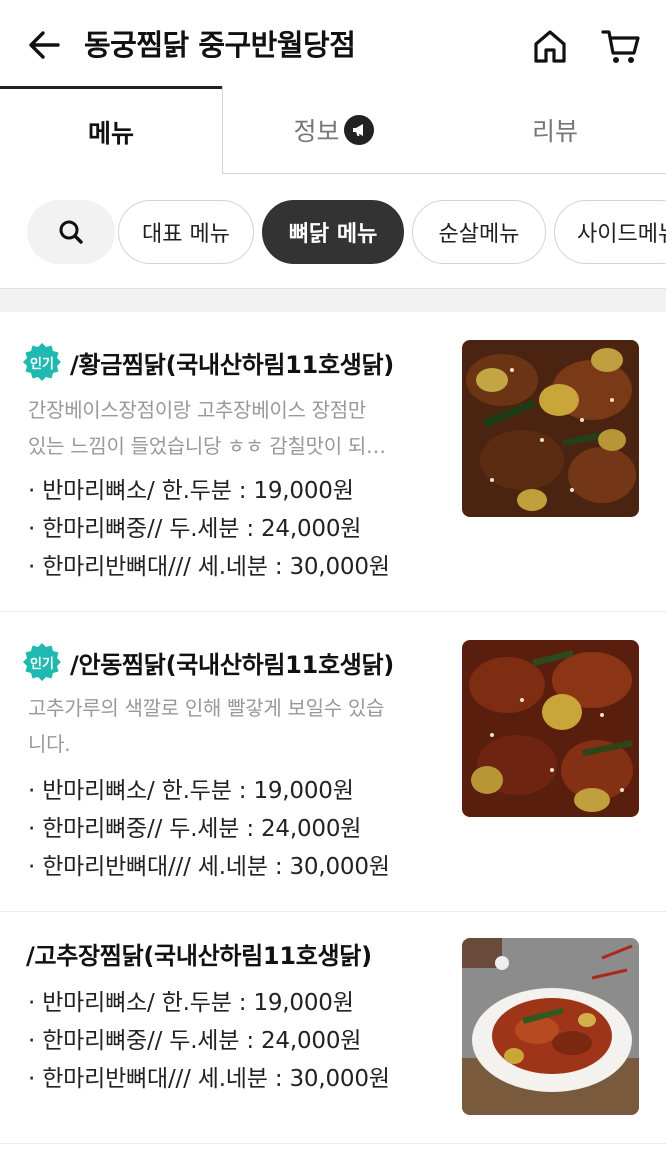  I want to click on menu-item-name-row: /고추장찜닭(국내산하림11호생닭), so click(199, 953).